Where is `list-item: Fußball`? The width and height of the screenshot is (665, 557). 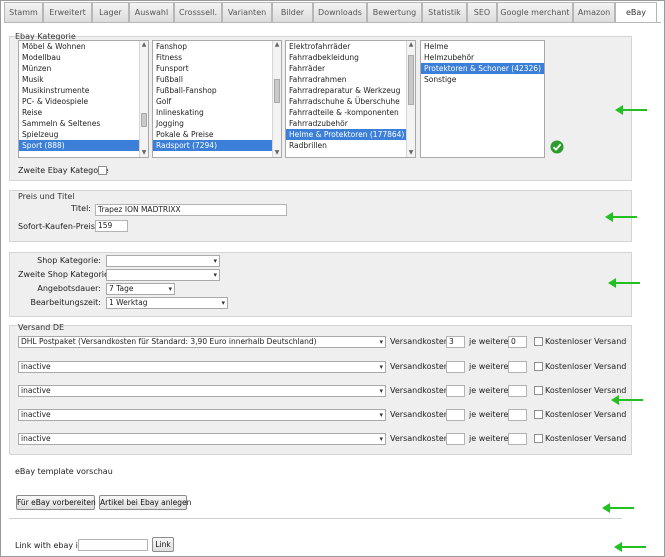
list-item: Fußball is located at coordinates (217, 79).